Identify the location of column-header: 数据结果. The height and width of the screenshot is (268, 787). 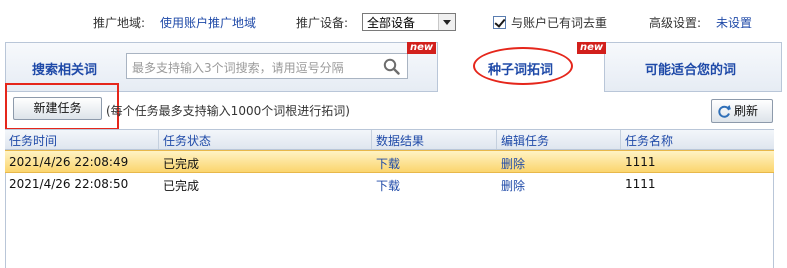
(400, 140).